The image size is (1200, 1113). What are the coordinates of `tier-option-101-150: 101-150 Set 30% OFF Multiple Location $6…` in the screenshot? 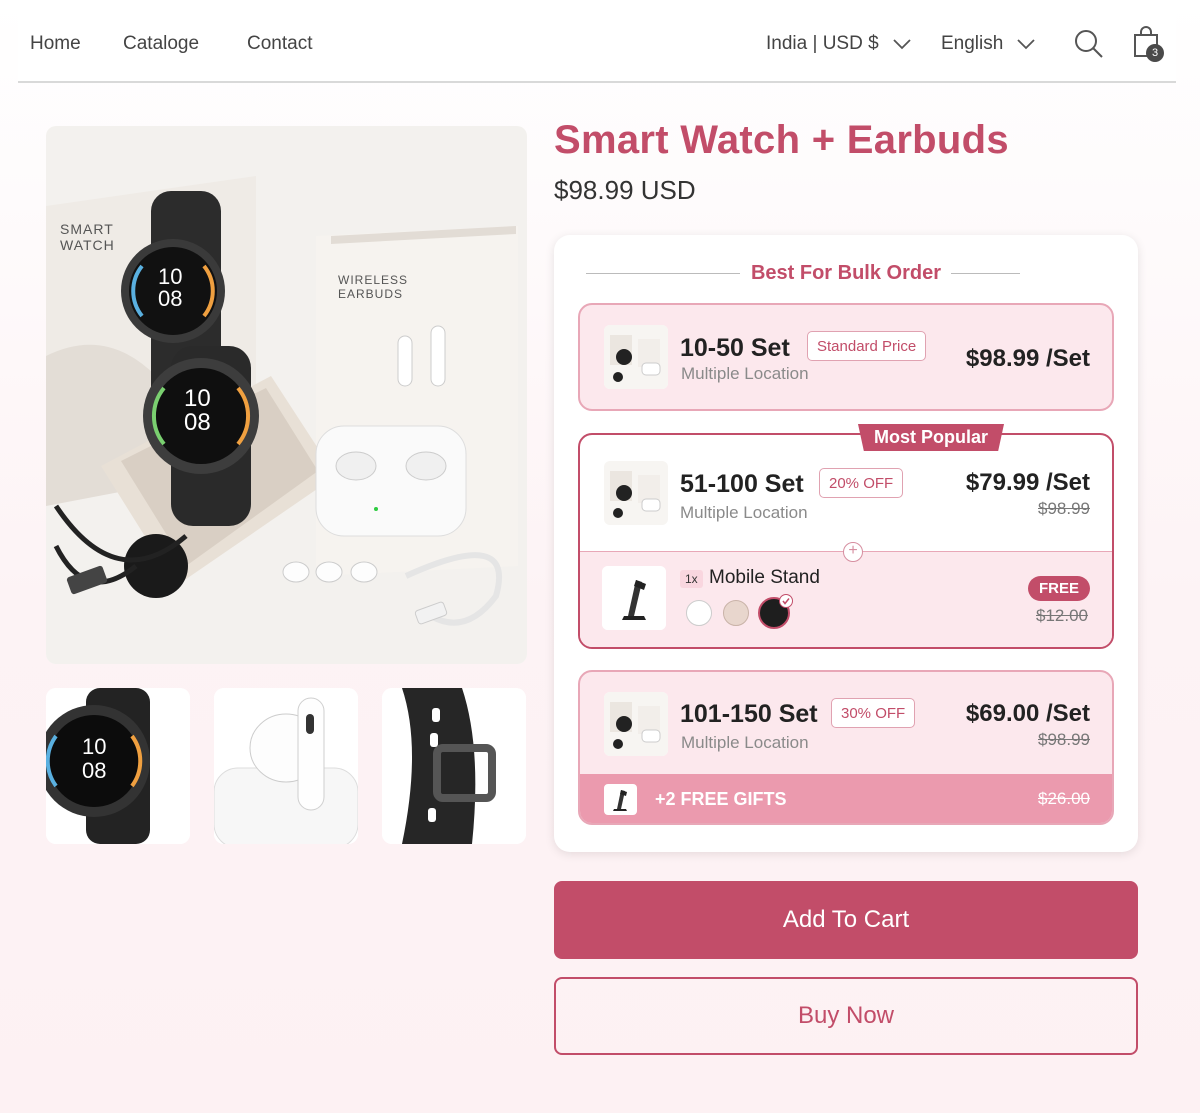 It's located at (846, 747).